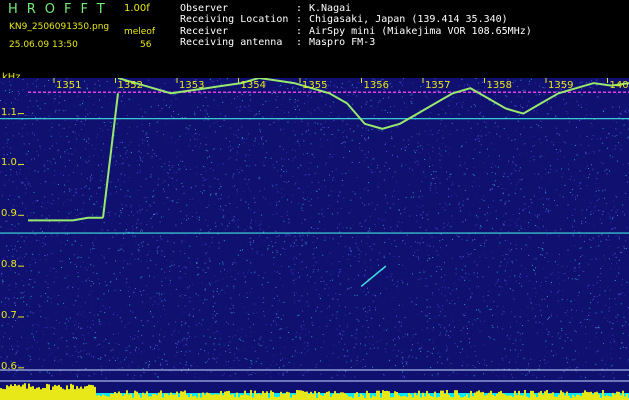  Describe the element at coordinates (137, 8) in the screenshot. I see `version-label: 1.00f` at that location.